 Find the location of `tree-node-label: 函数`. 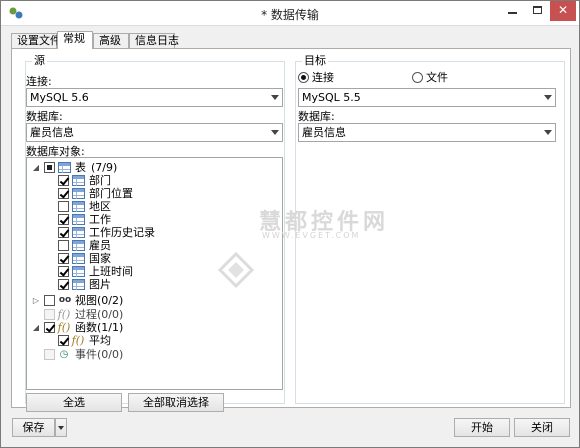

tree-node-label: 函数 is located at coordinates (86, 327).